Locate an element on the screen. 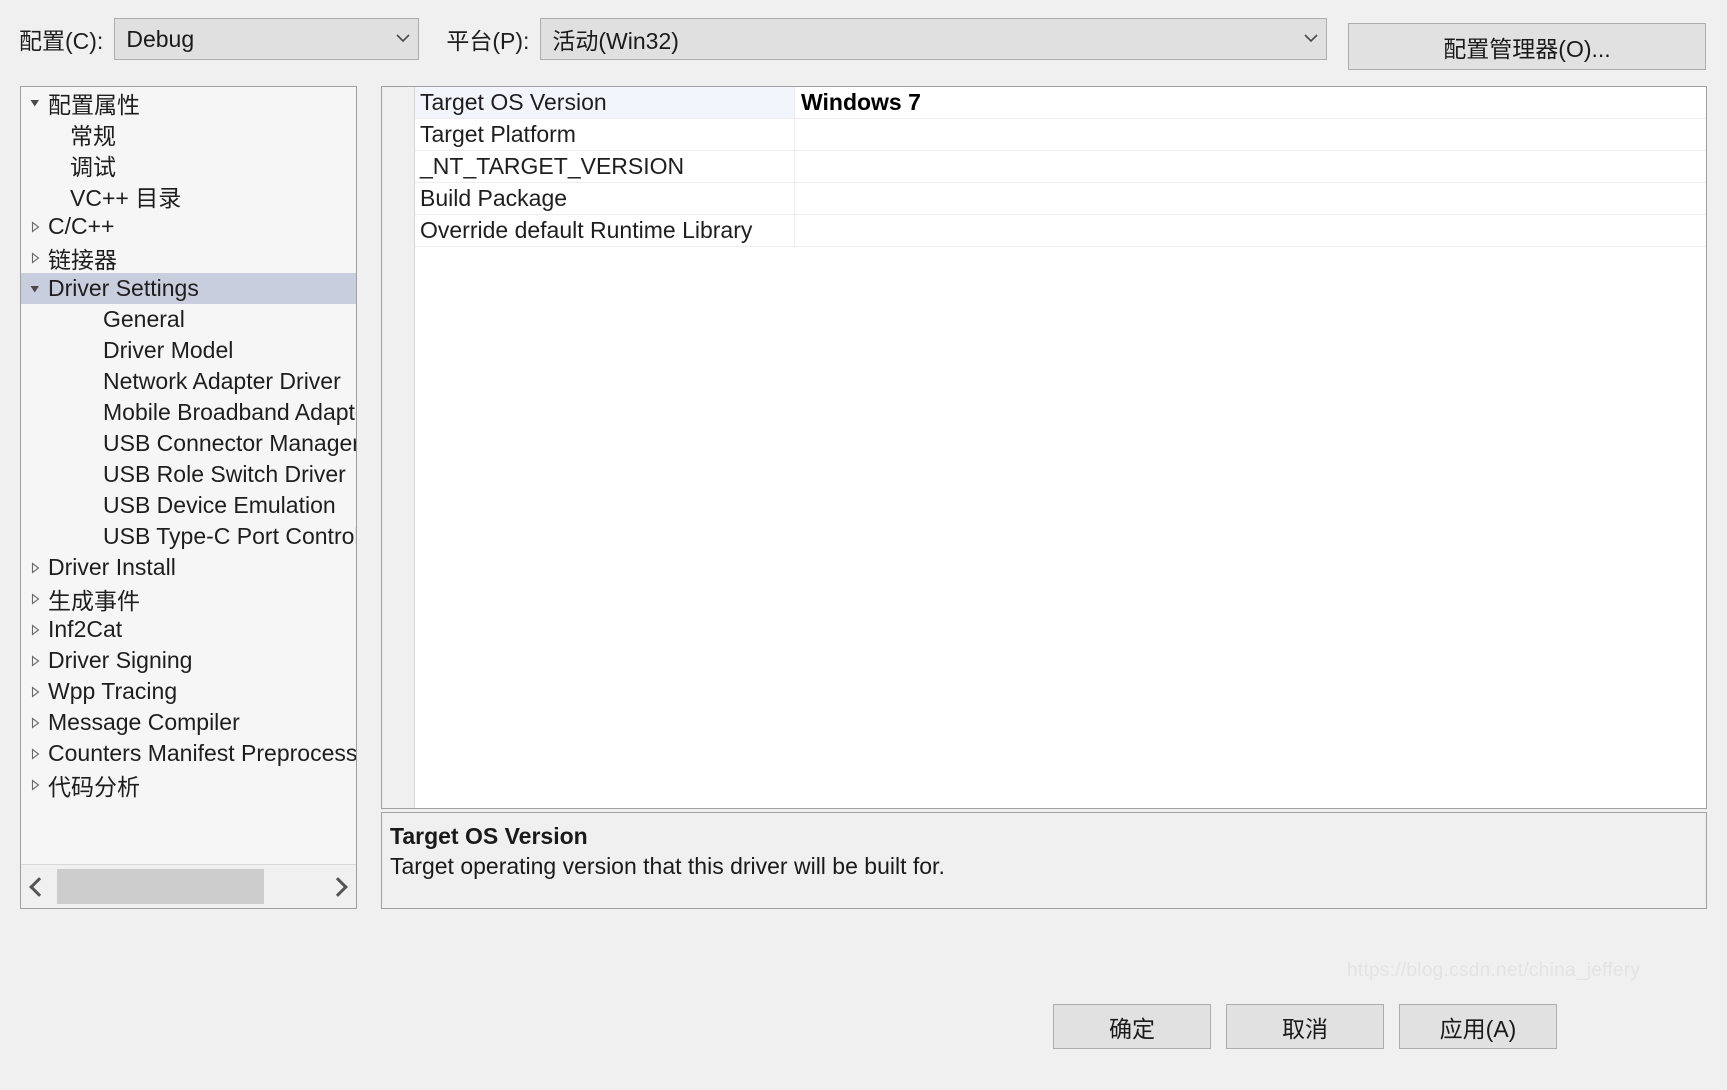 Image resolution: width=1727 pixels, height=1090 pixels. tree-item-label: USB Connector Manager is located at coordinates (229, 443).